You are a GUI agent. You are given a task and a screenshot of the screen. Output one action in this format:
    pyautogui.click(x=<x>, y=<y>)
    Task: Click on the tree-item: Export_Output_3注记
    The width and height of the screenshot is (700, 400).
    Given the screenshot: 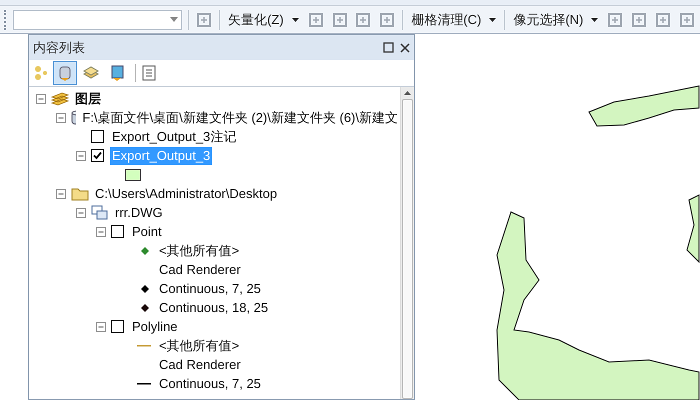 What is the action you would take?
    pyautogui.click(x=174, y=137)
    